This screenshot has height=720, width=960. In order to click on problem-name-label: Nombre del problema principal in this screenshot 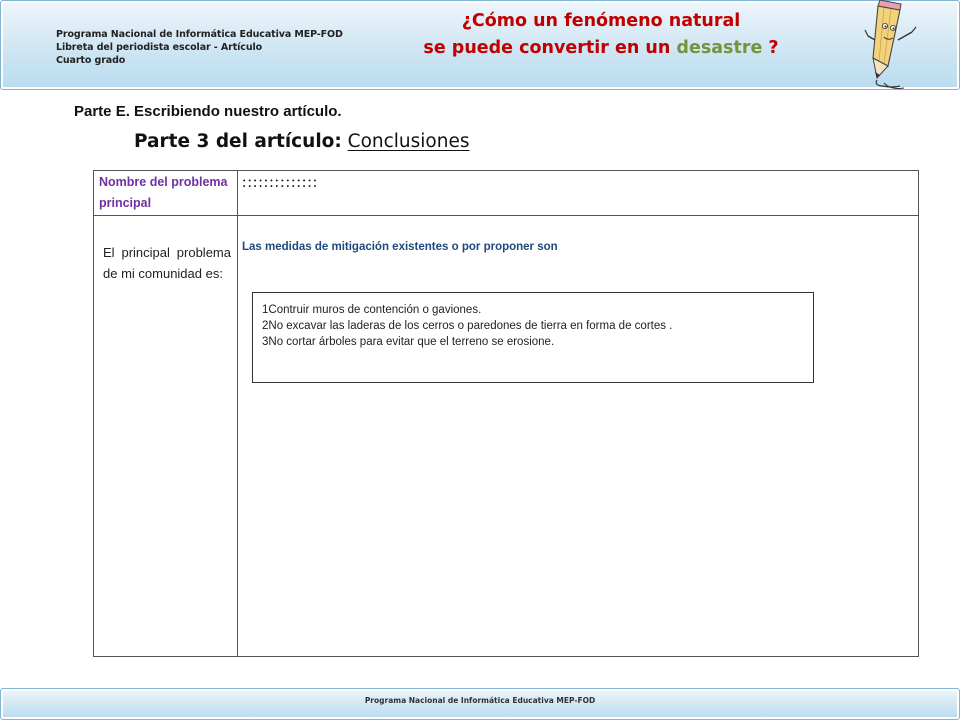, I will do `click(163, 192)`.